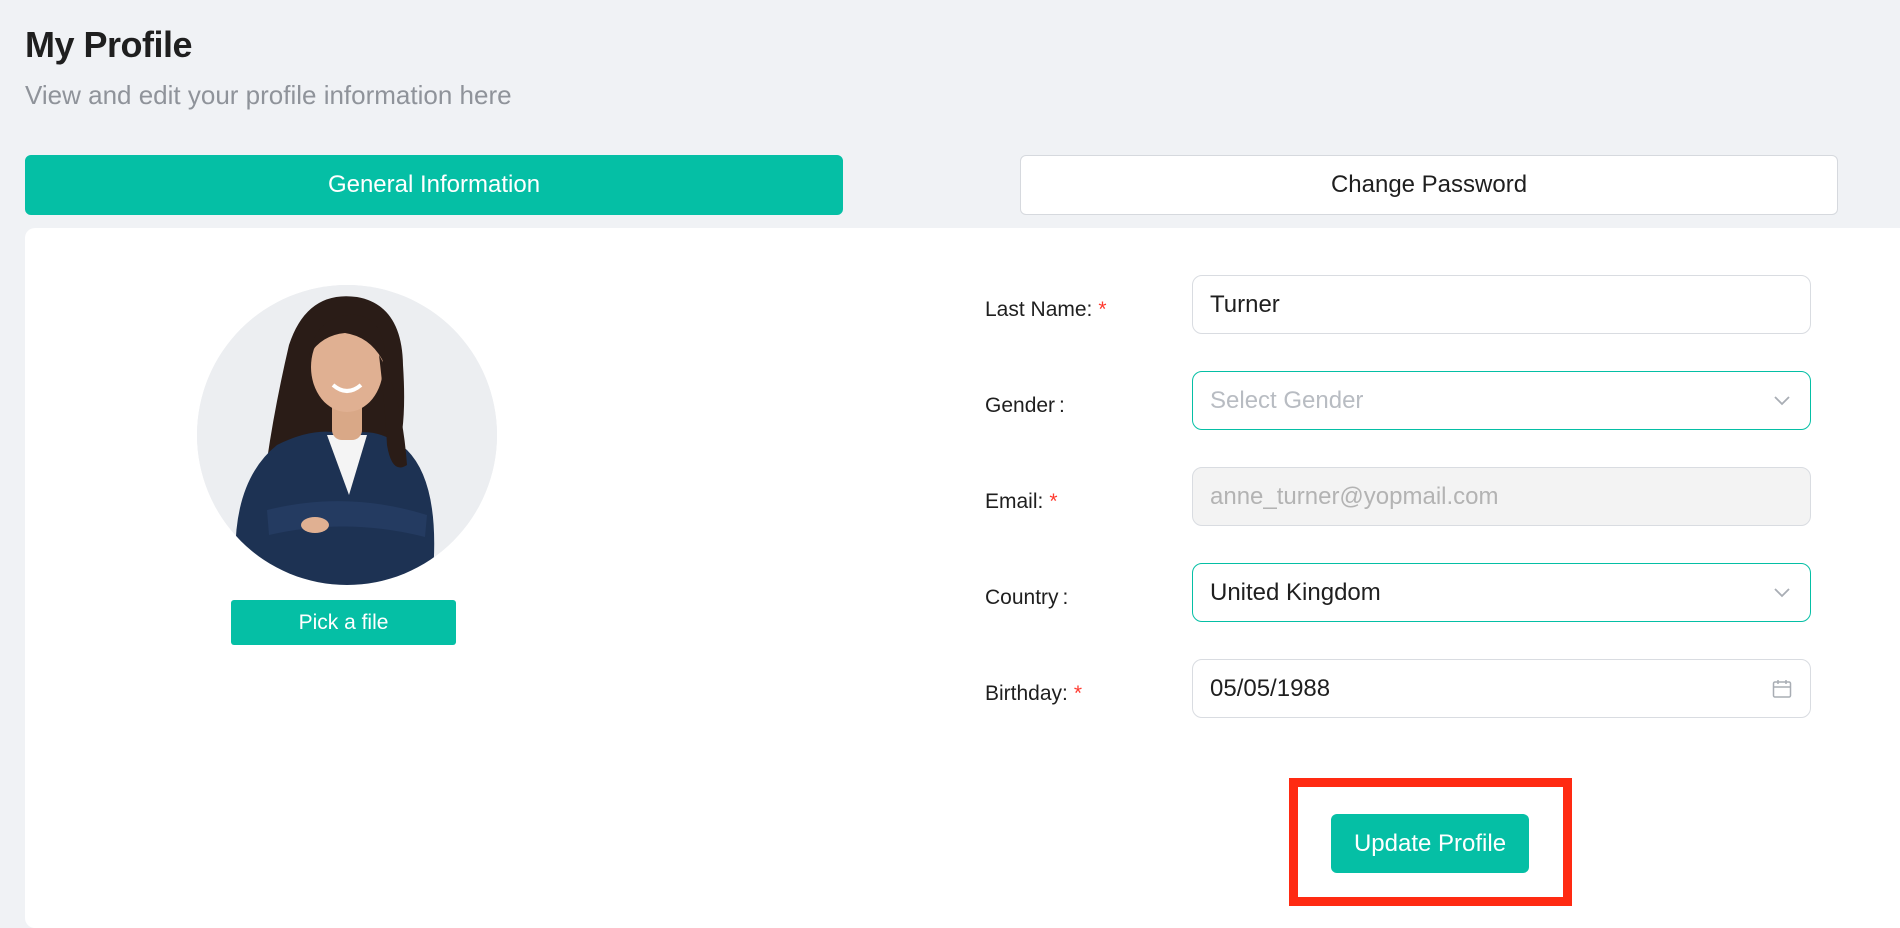 This screenshot has width=1900, height=928. I want to click on gender-placeholder: Select Gender, so click(1287, 400).